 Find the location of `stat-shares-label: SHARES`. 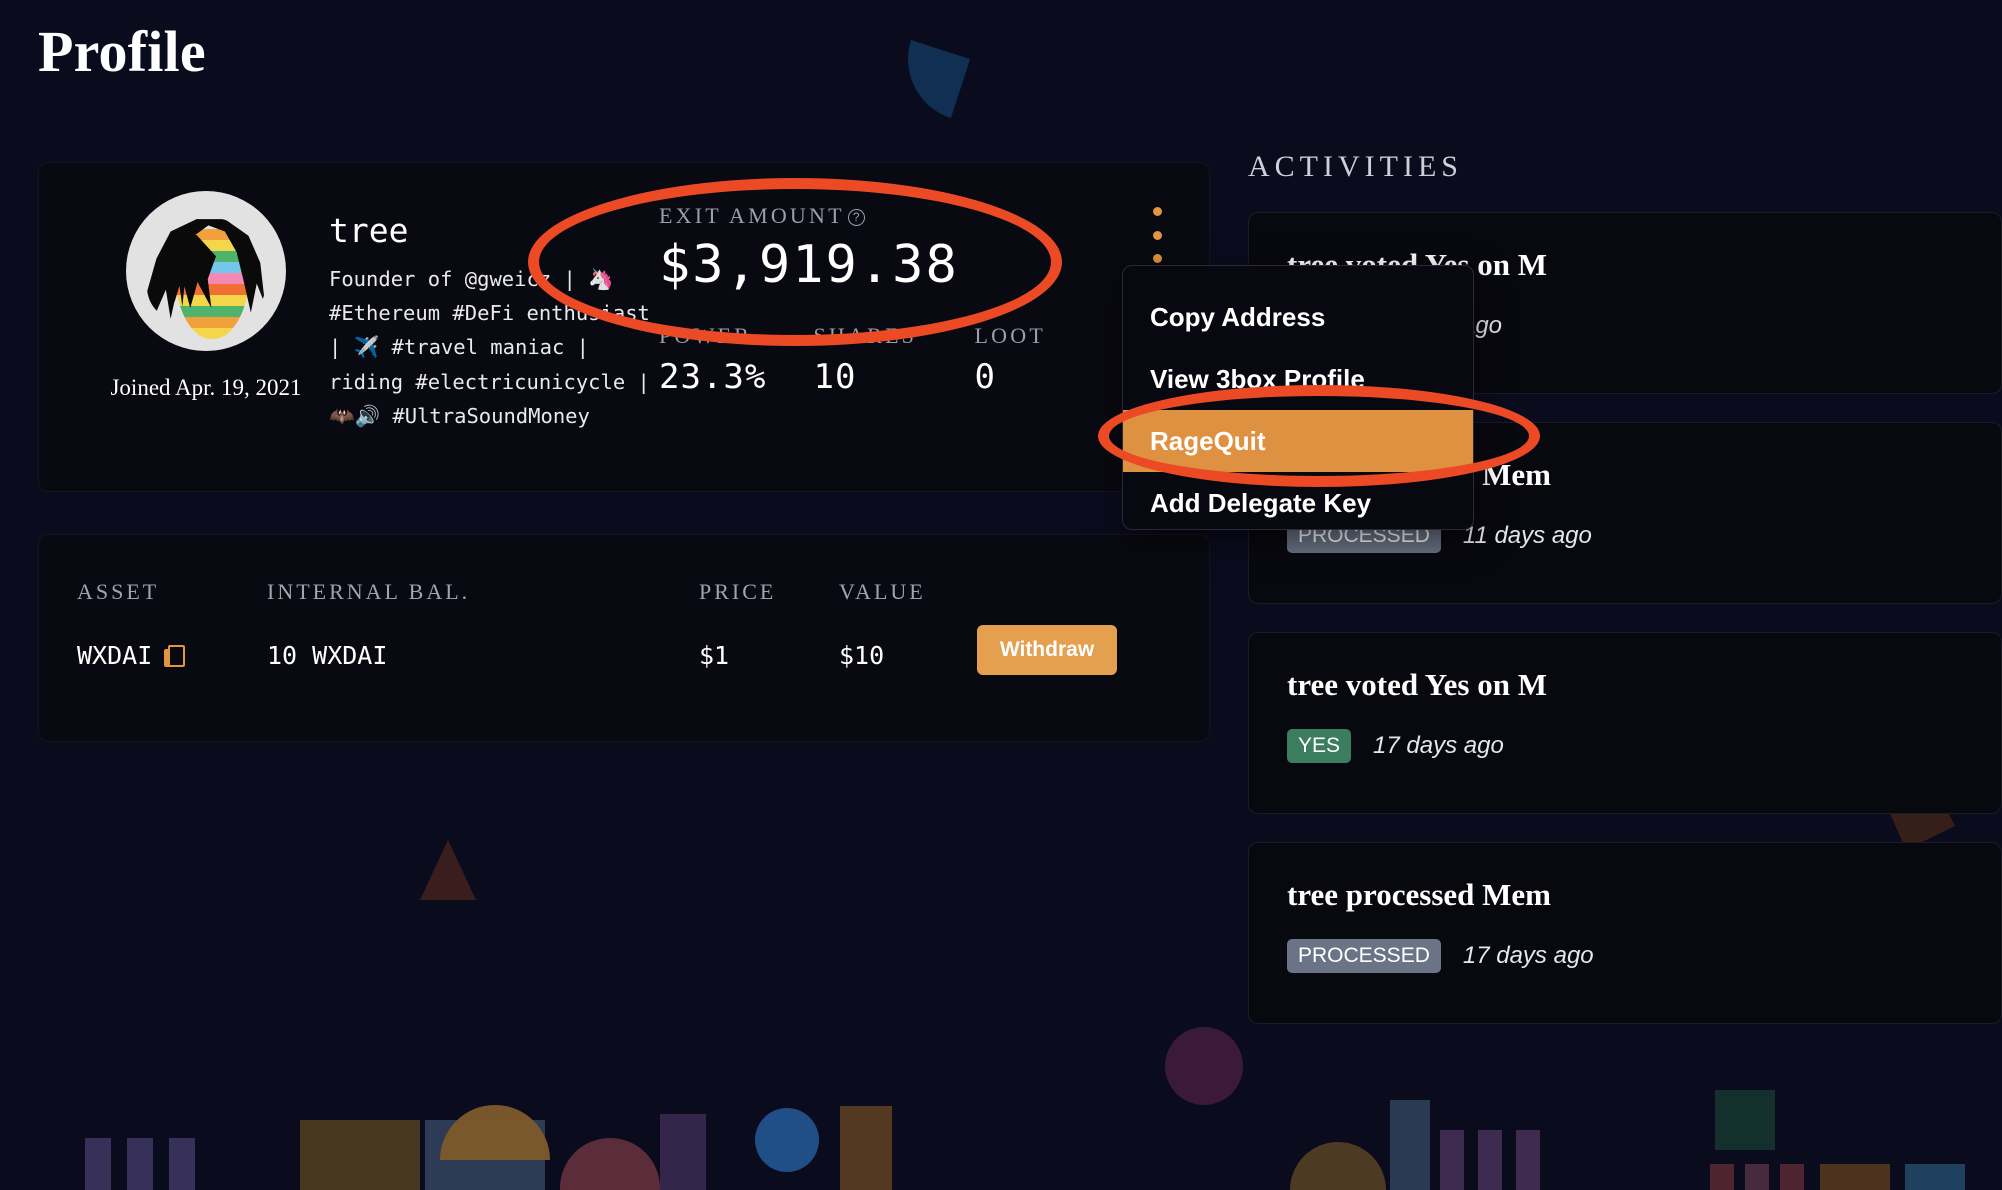

stat-shares-label: SHARES is located at coordinates (865, 335).